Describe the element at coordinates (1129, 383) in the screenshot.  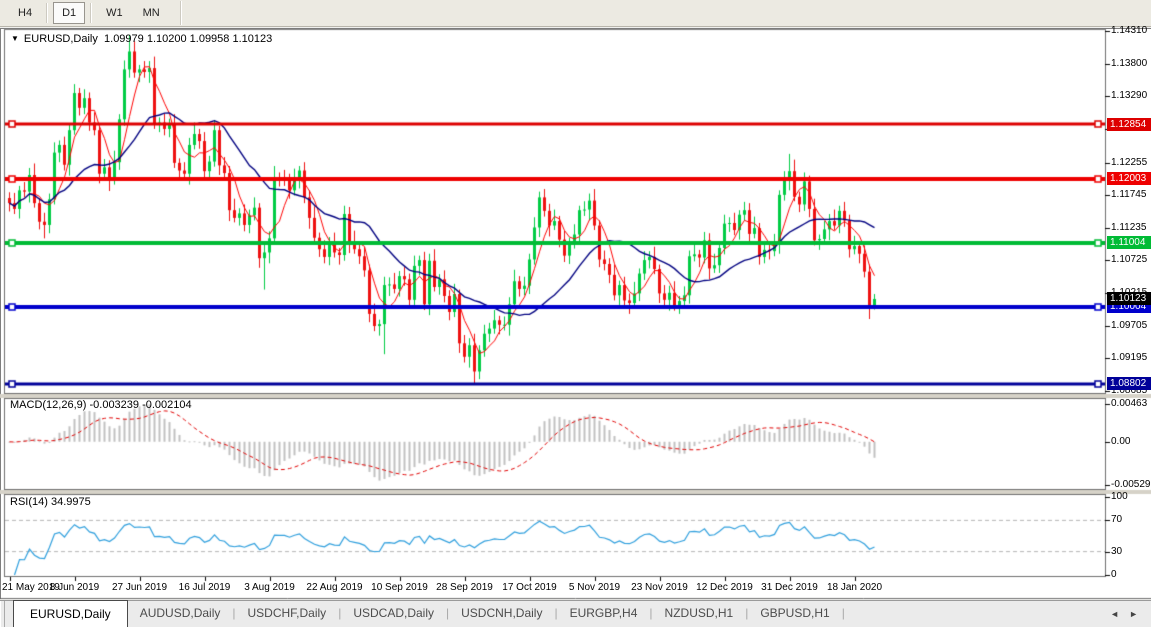
I see `hline-price-label: 1.08802` at that location.